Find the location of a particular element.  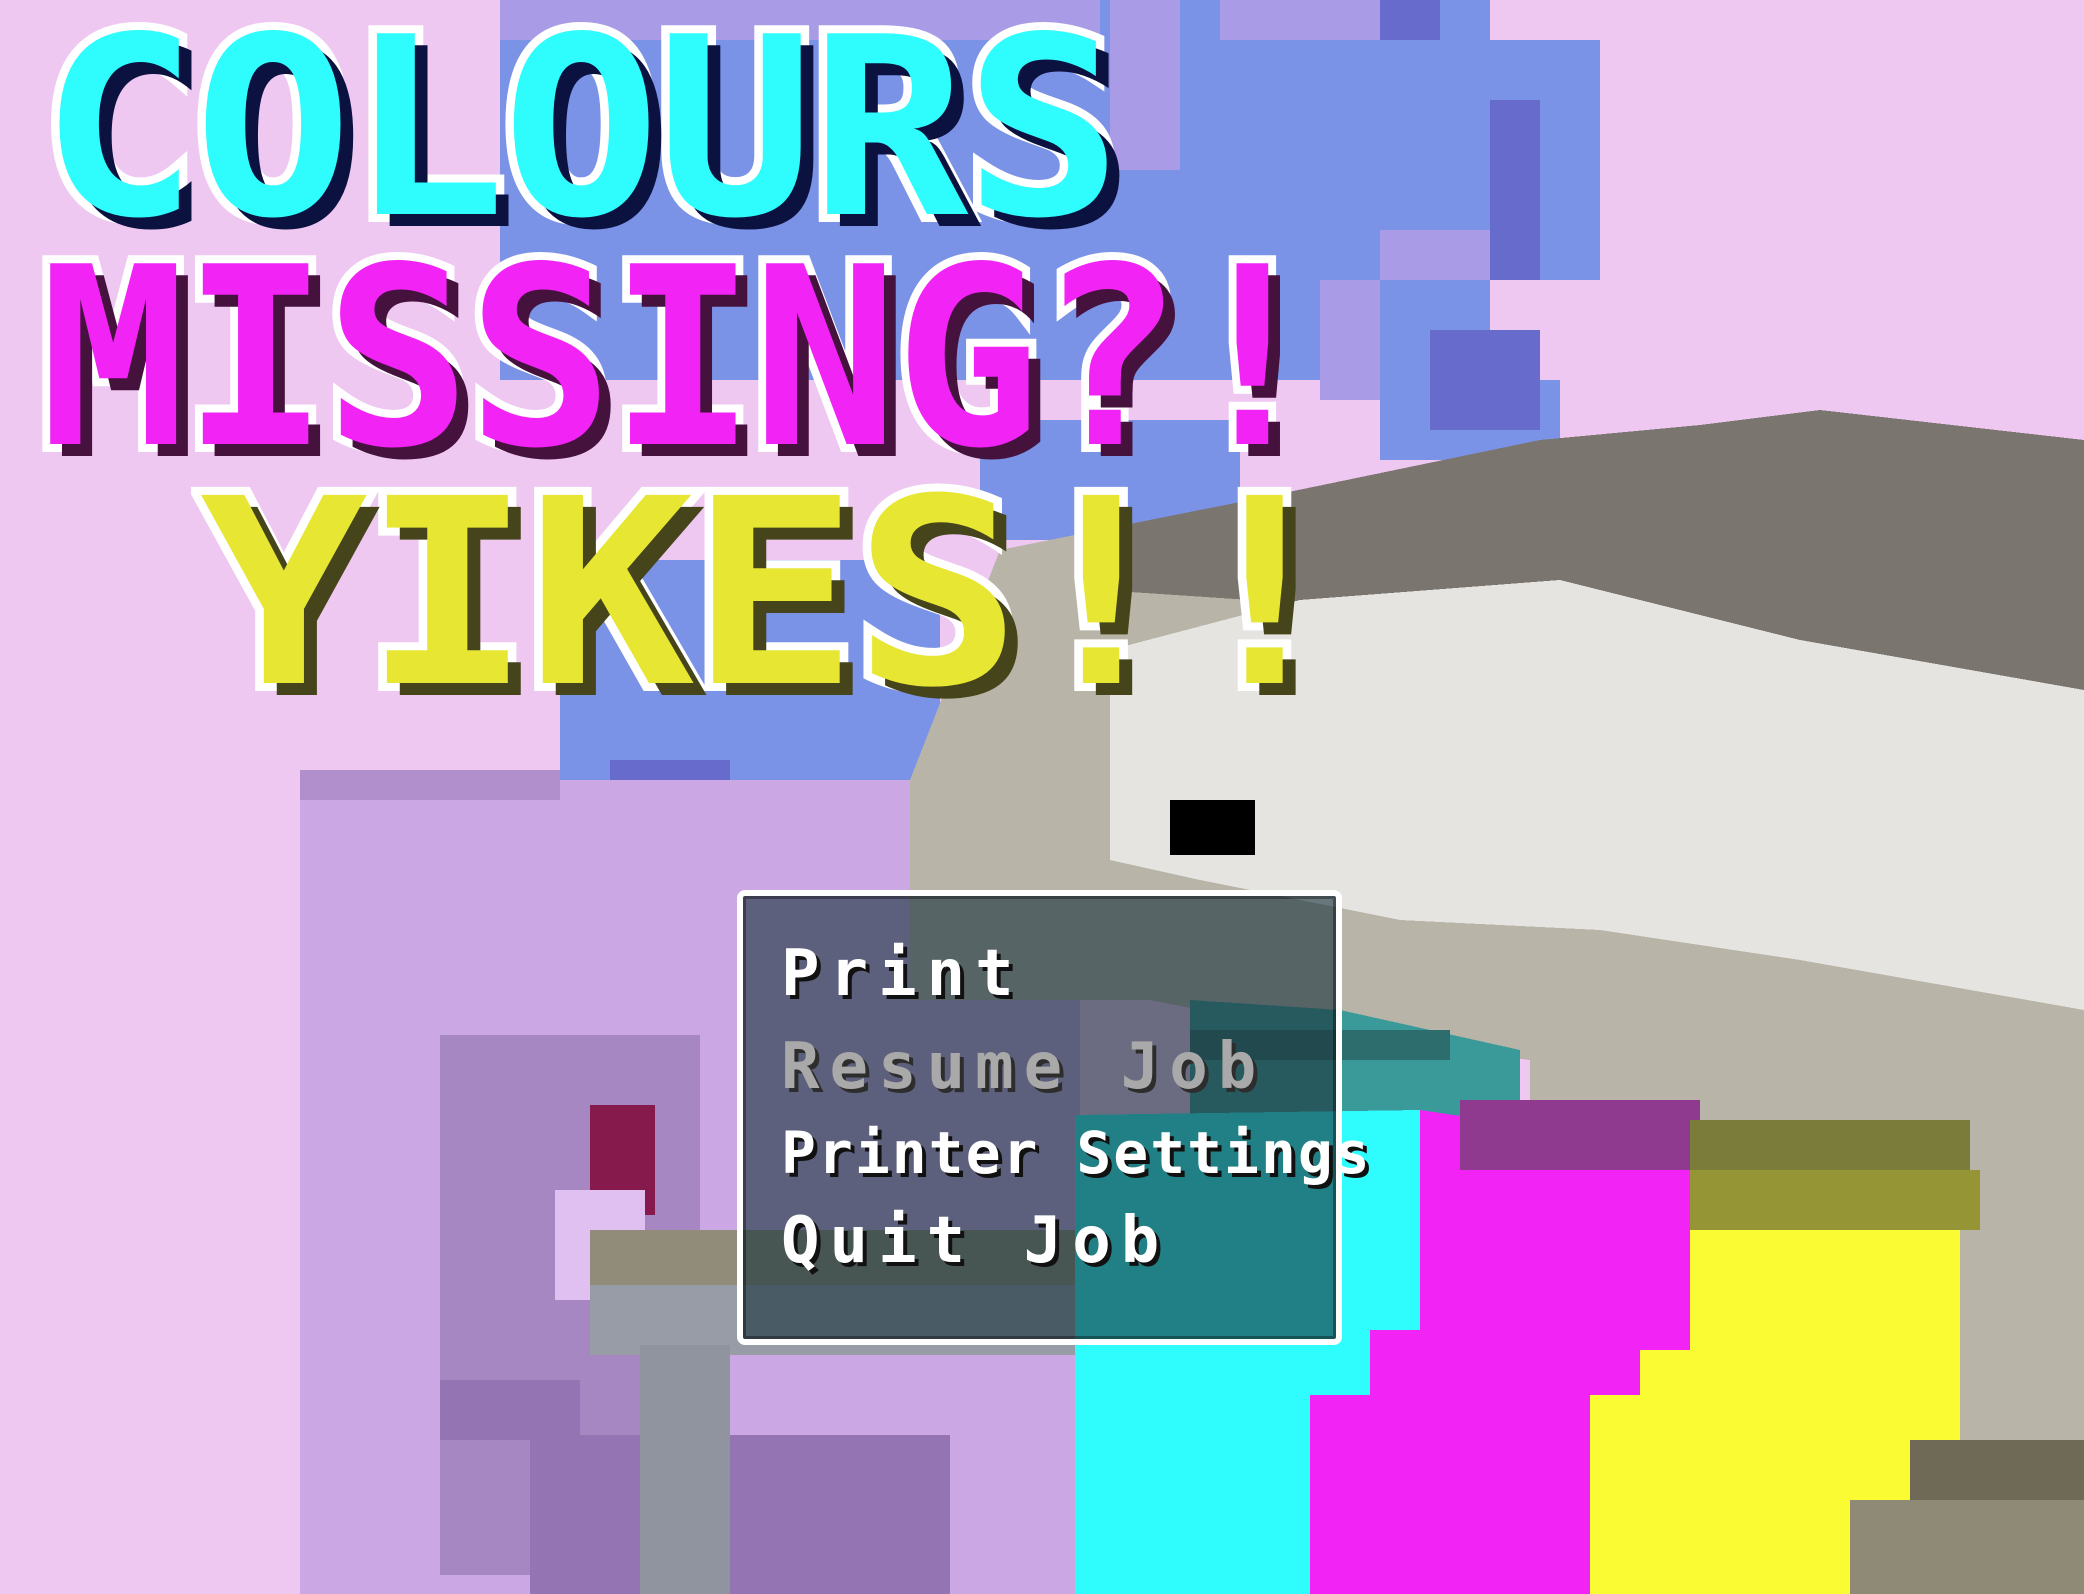

printer-eye is located at coordinates (1212, 827).